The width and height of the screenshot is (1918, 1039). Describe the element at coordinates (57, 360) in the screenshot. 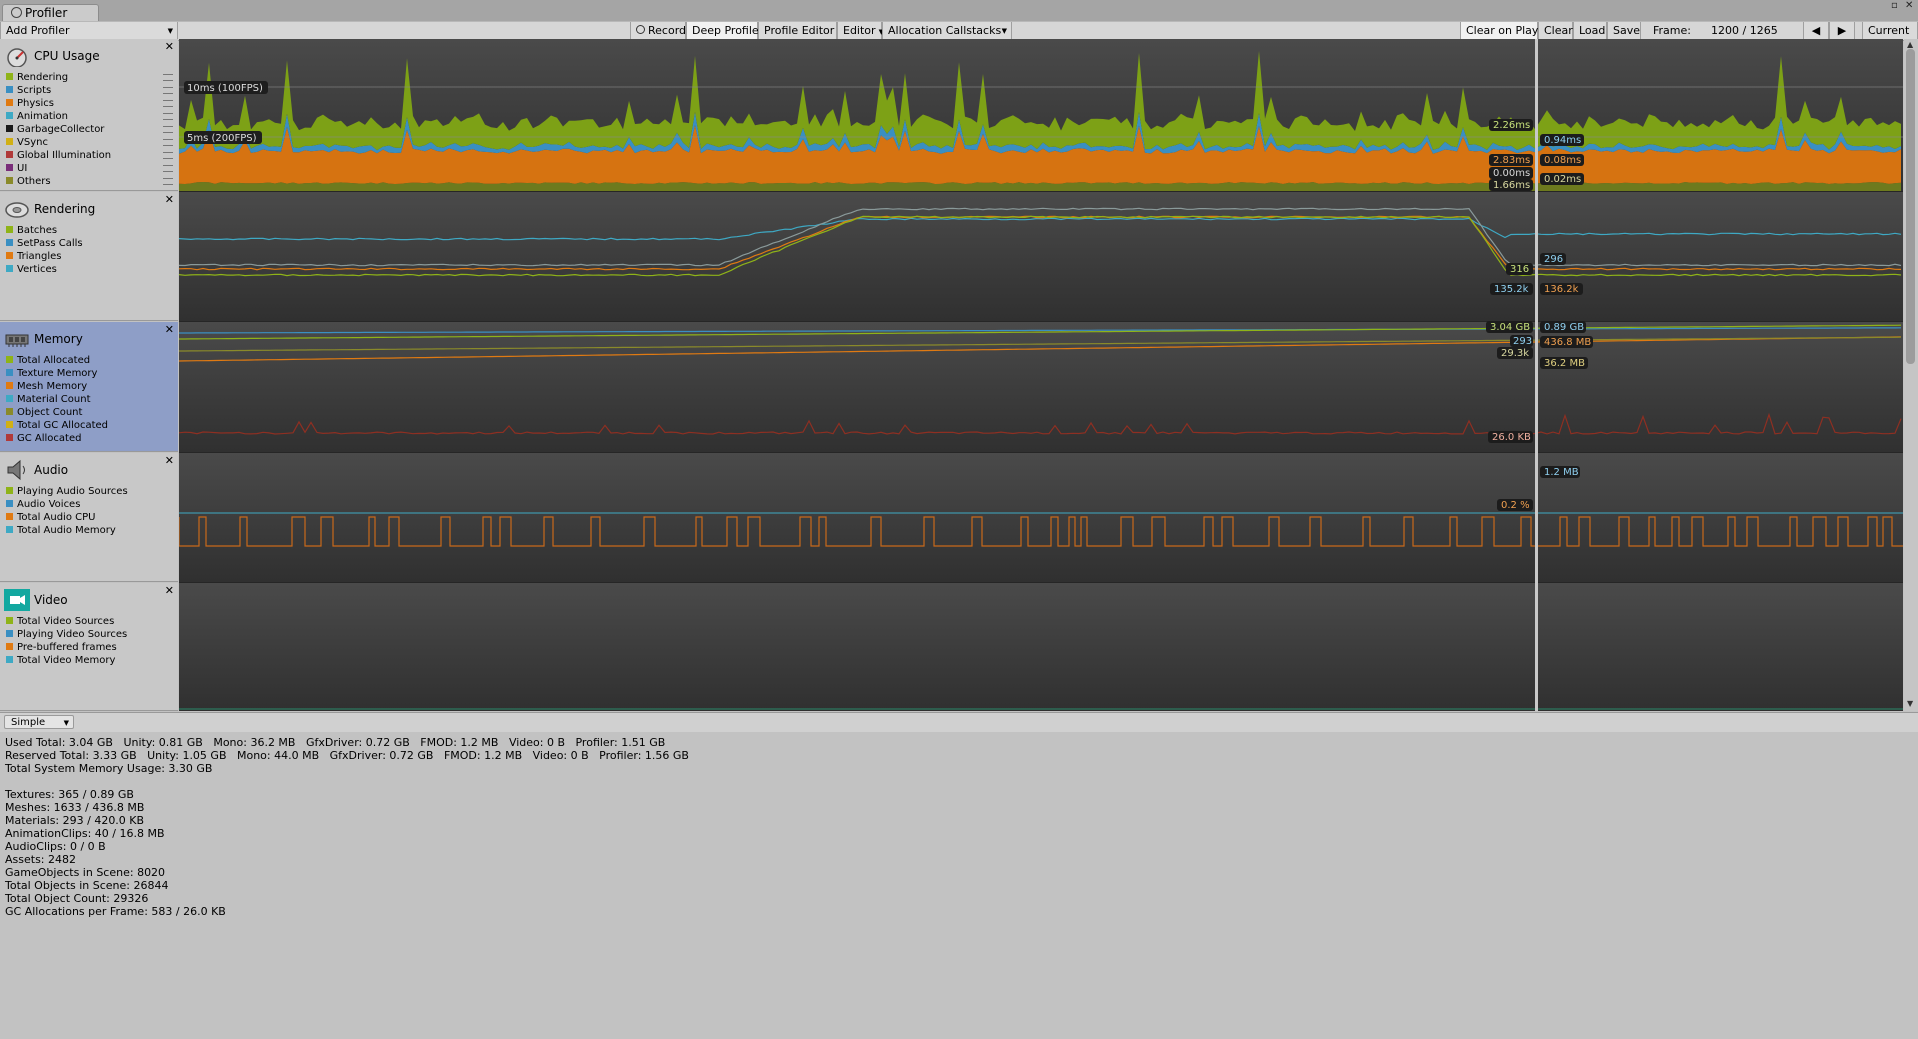

I see `legend-item: Total Allocated` at that location.